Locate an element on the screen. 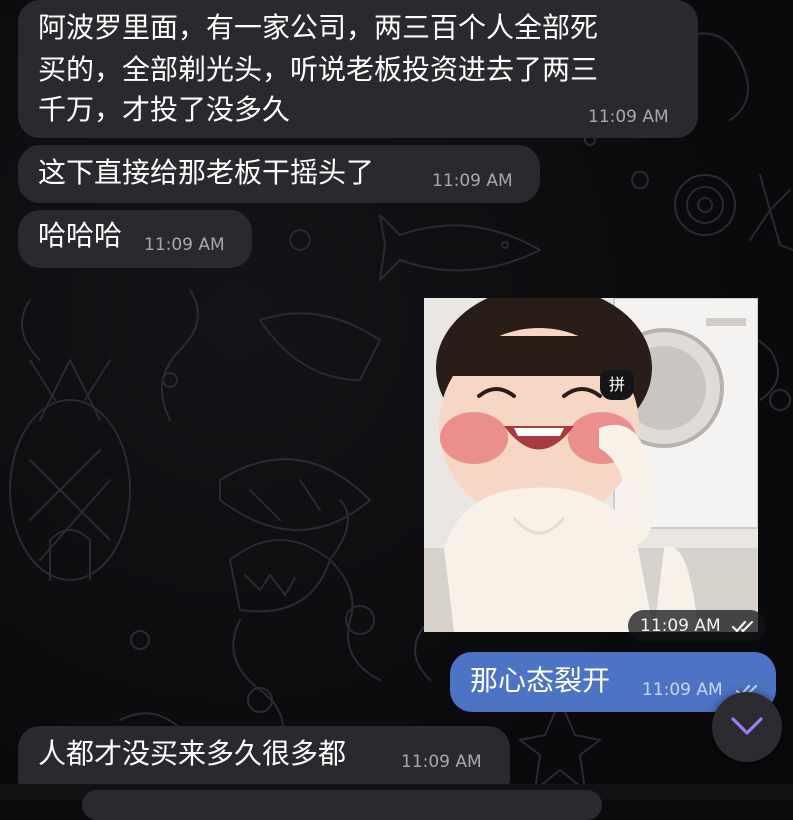 This screenshot has width=793, height=820. sticker-badge: 拼 is located at coordinates (617, 385).